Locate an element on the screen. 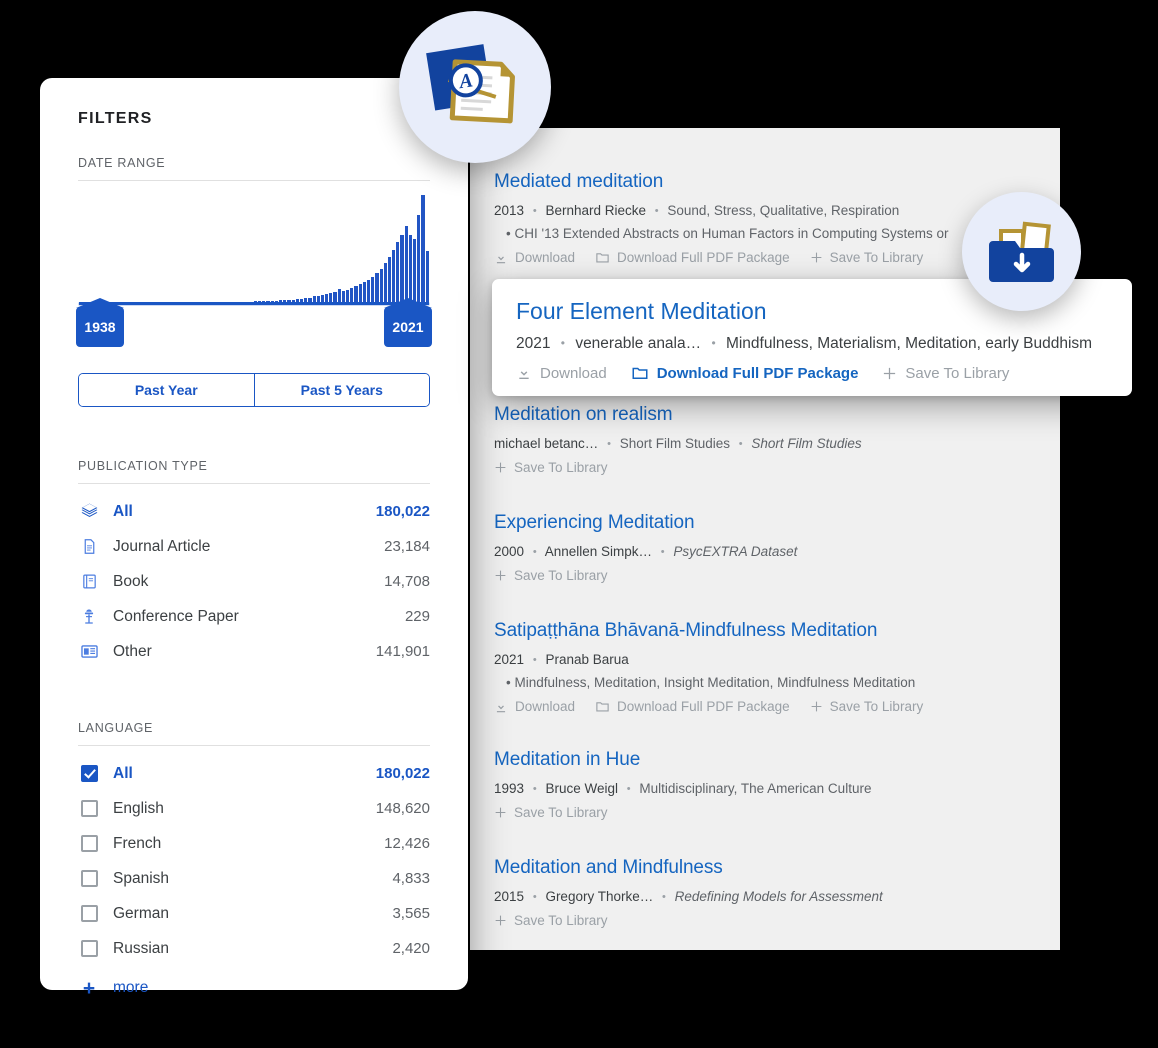 The width and height of the screenshot is (1158, 1048). result-title: Meditation and Mindfulness is located at coordinates (765, 868).